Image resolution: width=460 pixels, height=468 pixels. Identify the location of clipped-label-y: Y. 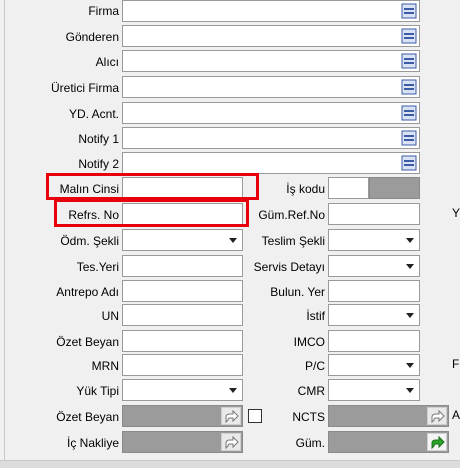
(456, 213).